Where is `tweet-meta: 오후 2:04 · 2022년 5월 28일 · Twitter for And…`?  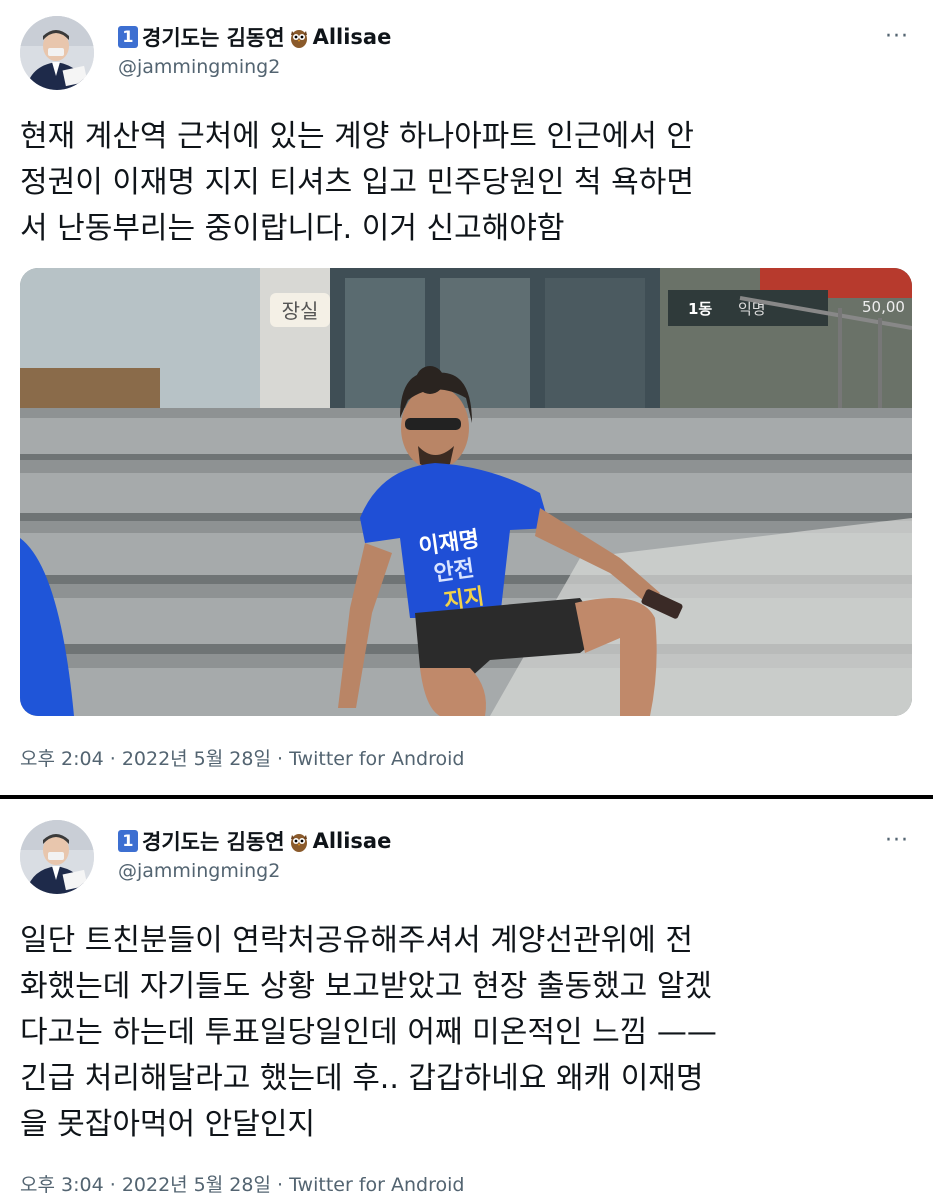
tweet-meta: 오후 2:04 · 2022년 5월 28일 · Twitter for And… is located at coordinates (242, 757).